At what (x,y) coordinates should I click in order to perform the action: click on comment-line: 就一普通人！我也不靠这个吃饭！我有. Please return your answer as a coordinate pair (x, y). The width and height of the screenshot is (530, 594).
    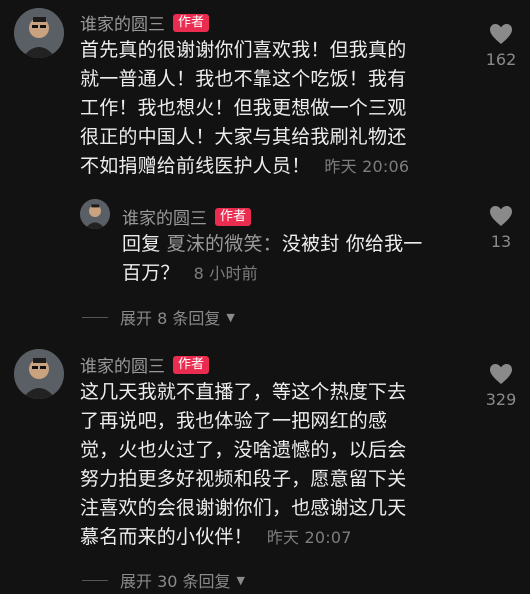
    Looking at the image, I should click on (243, 79).